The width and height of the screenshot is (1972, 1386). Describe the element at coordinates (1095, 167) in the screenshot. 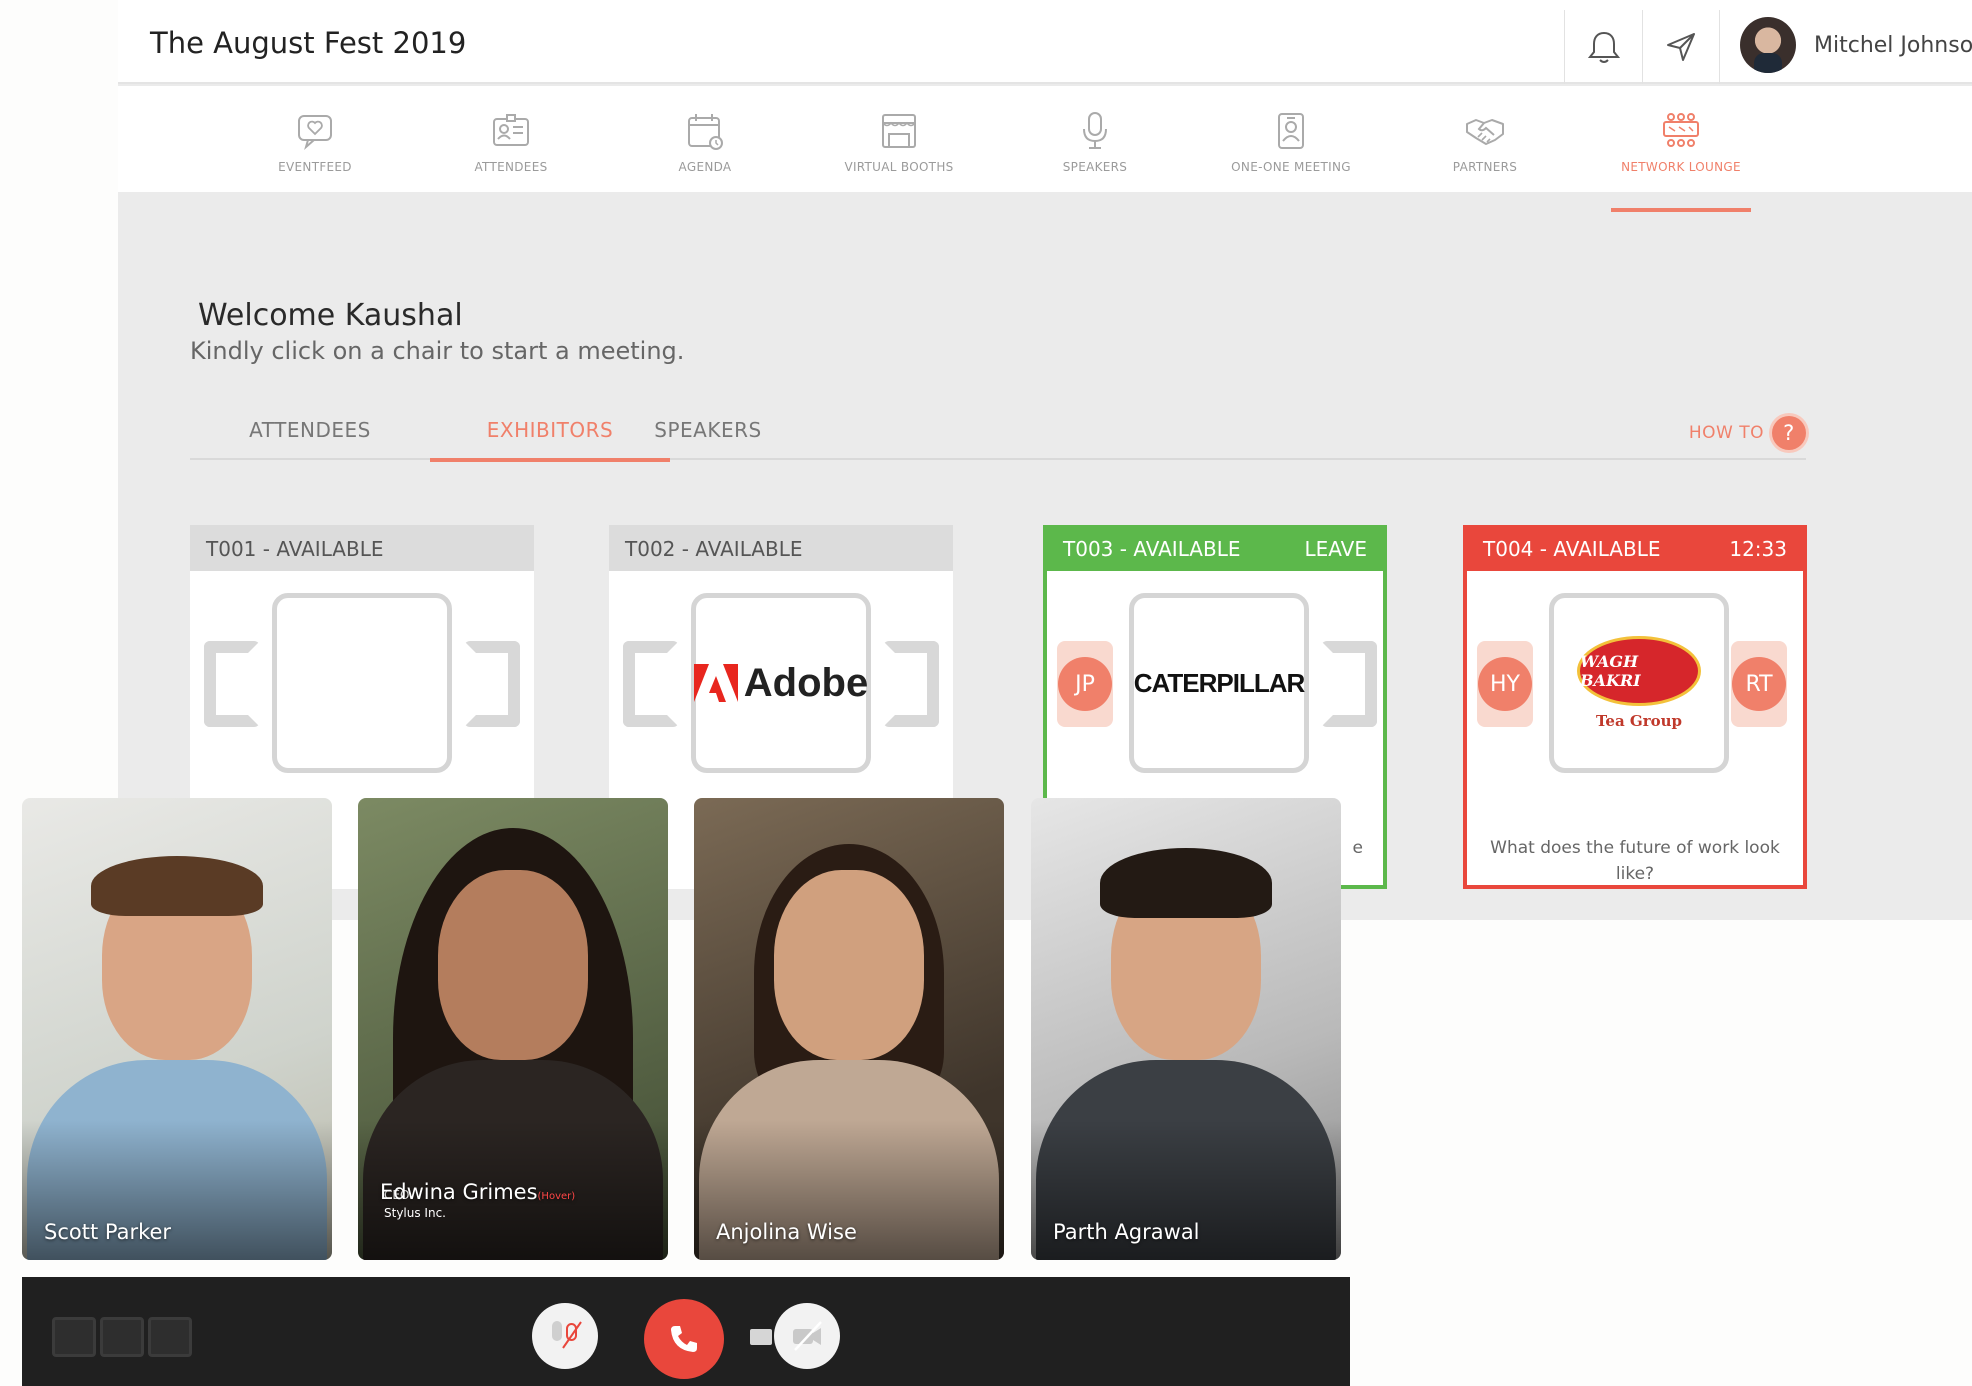

I see `nav-label: SPEAKERS` at that location.